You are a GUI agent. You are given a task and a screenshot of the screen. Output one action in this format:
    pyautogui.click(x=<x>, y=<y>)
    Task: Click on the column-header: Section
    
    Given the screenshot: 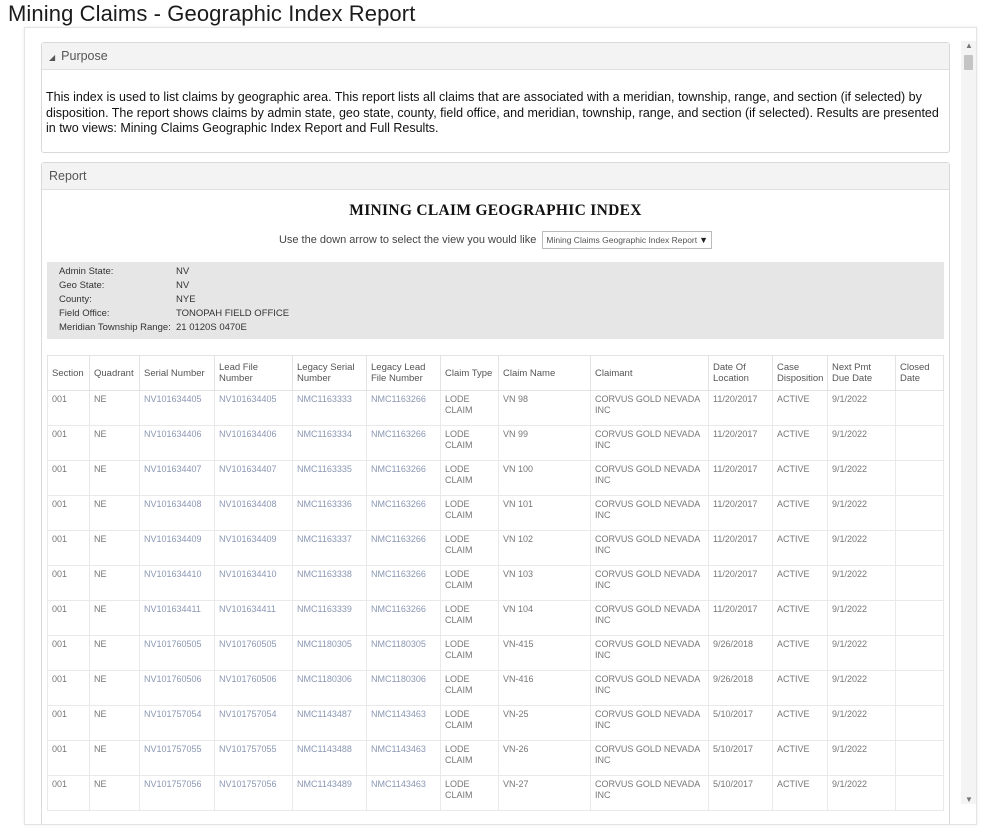 What is the action you would take?
    pyautogui.click(x=68, y=373)
    